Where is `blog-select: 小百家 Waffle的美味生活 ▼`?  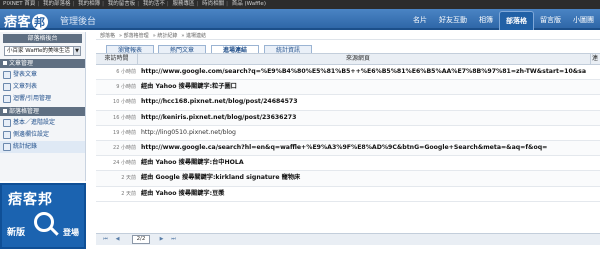 blog-select: 小百家 Waffle的美味生活 ▼ is located at coordinates (42, 51).